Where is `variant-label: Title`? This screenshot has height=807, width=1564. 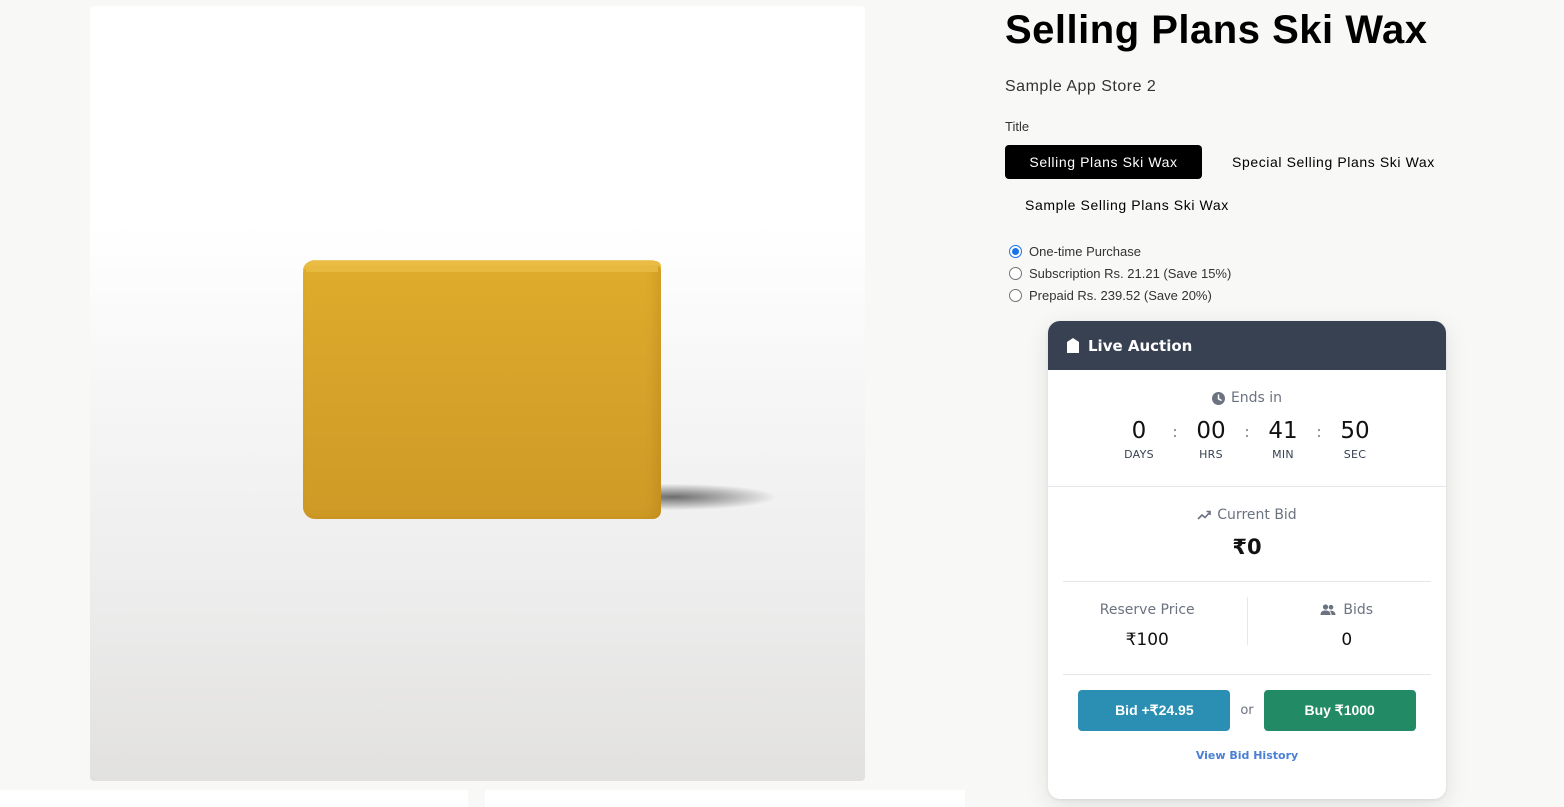
variant-label: Title is located at coordinates (1017, 126).